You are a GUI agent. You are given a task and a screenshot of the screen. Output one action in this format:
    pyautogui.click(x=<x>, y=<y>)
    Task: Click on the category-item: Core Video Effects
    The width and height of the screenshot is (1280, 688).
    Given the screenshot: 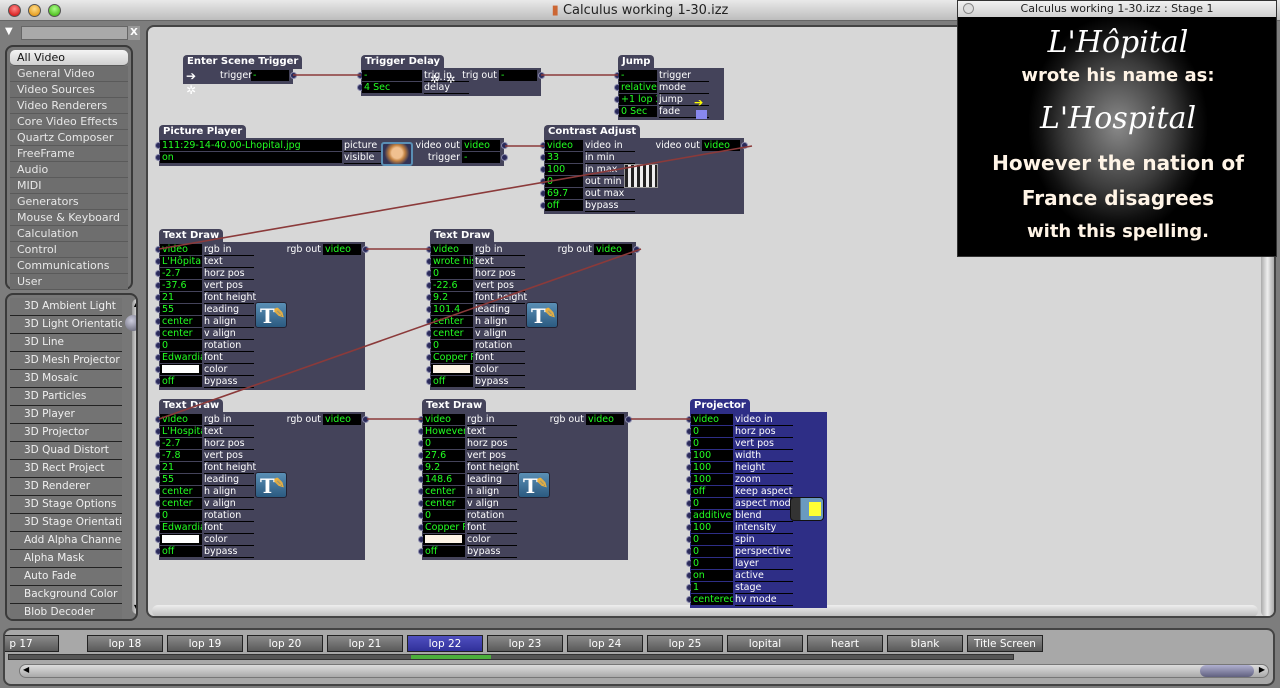 What is the action you would take?
    pyautogui.click(x=69, y=122)
    